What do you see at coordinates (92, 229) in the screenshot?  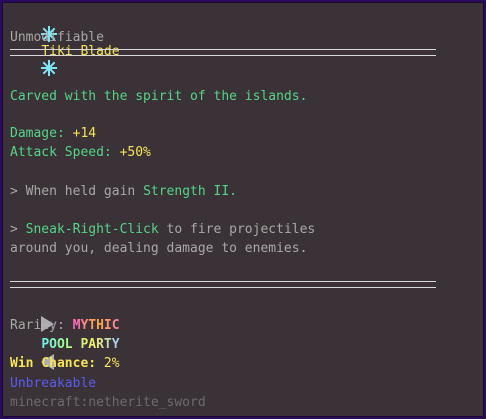 I see `ability-highlight: Sneak-Right-Click` at bounding box center [92, 229].